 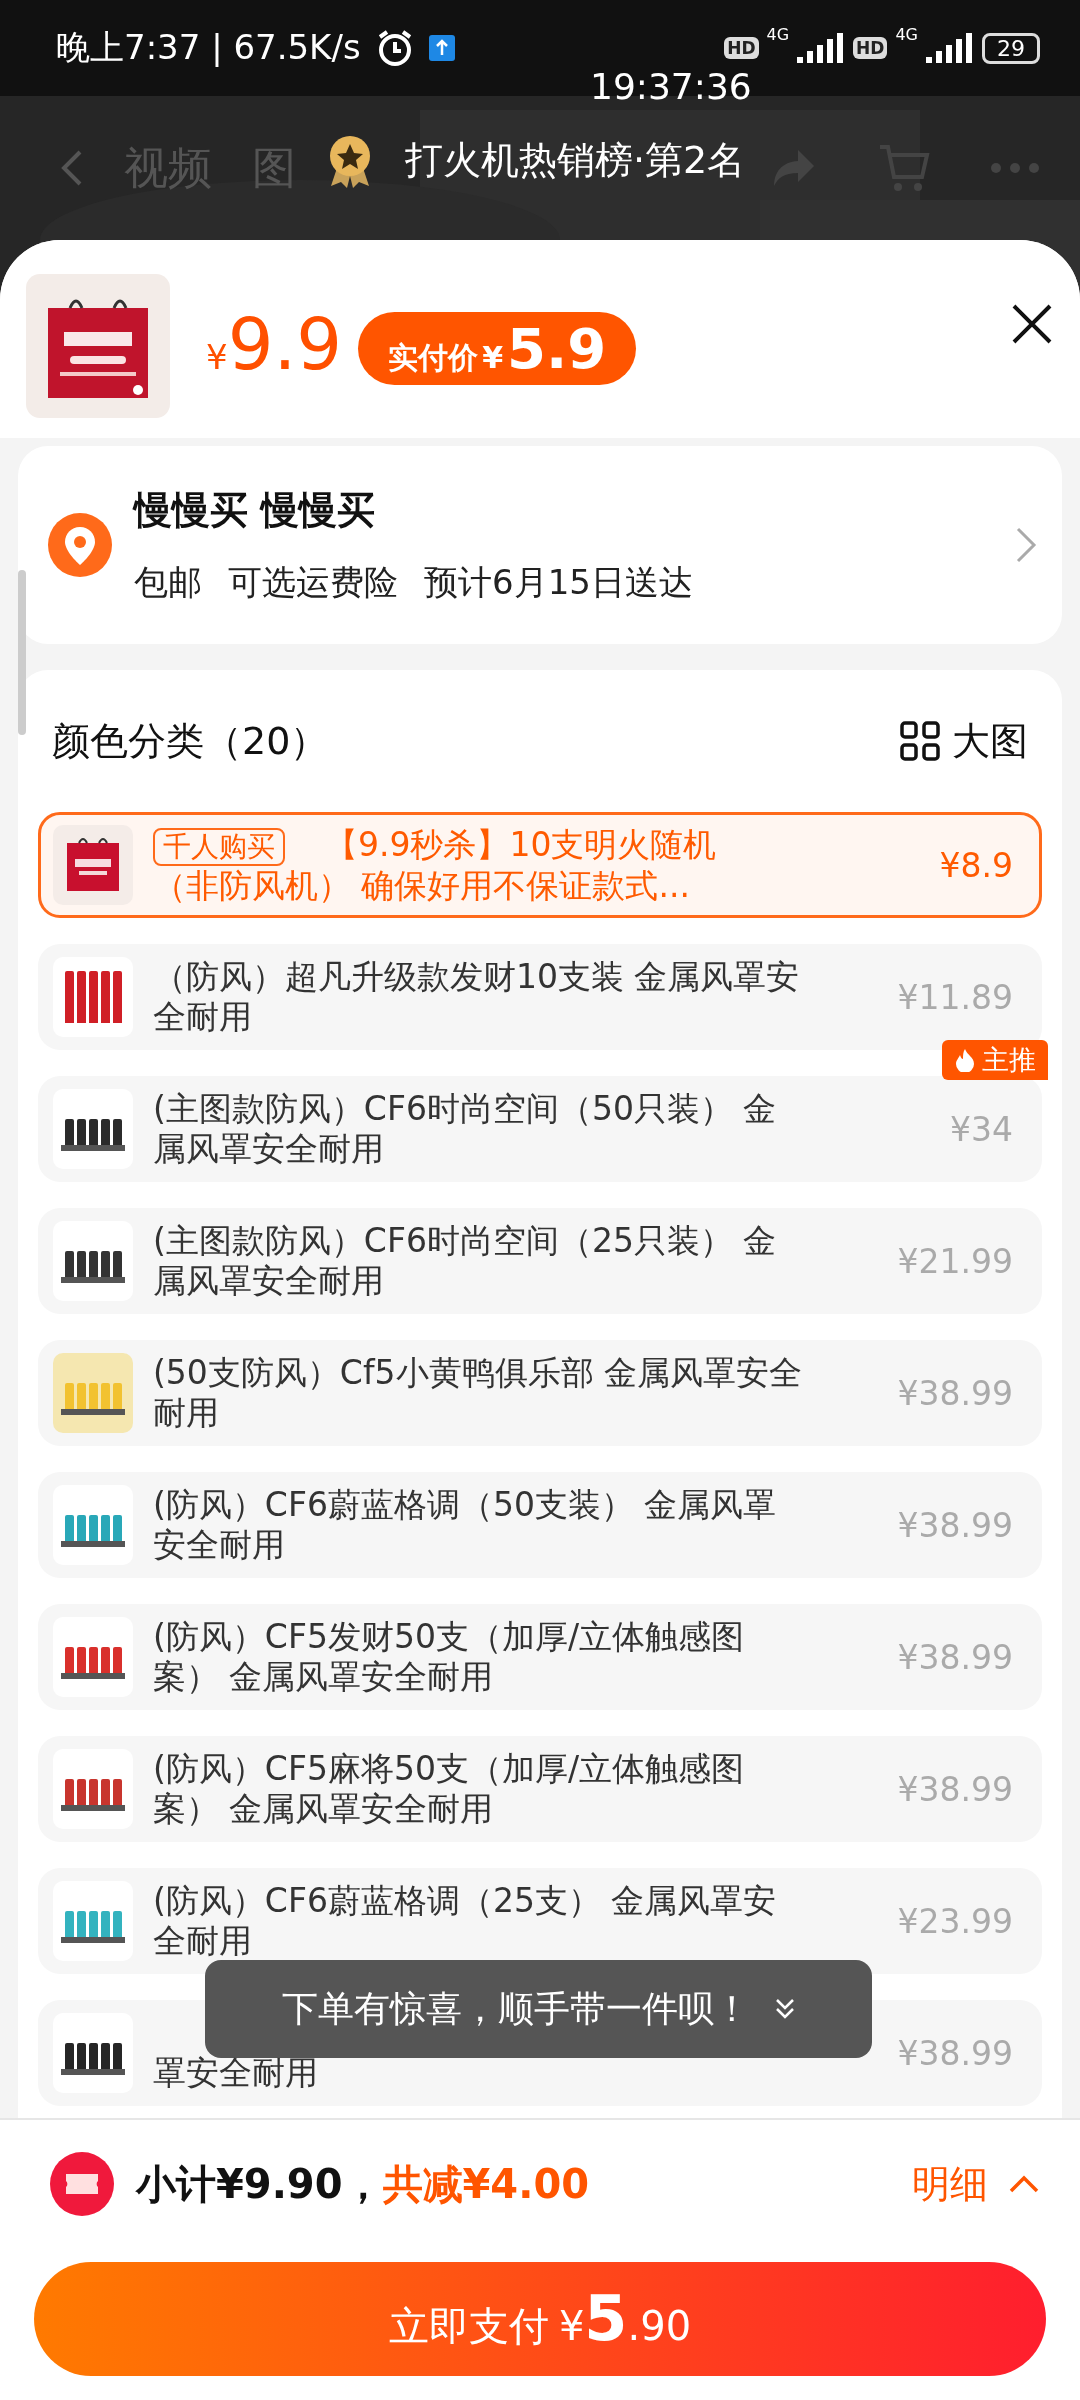 I want to click on product-price: ¥9.9, so click(x=274, y=344).